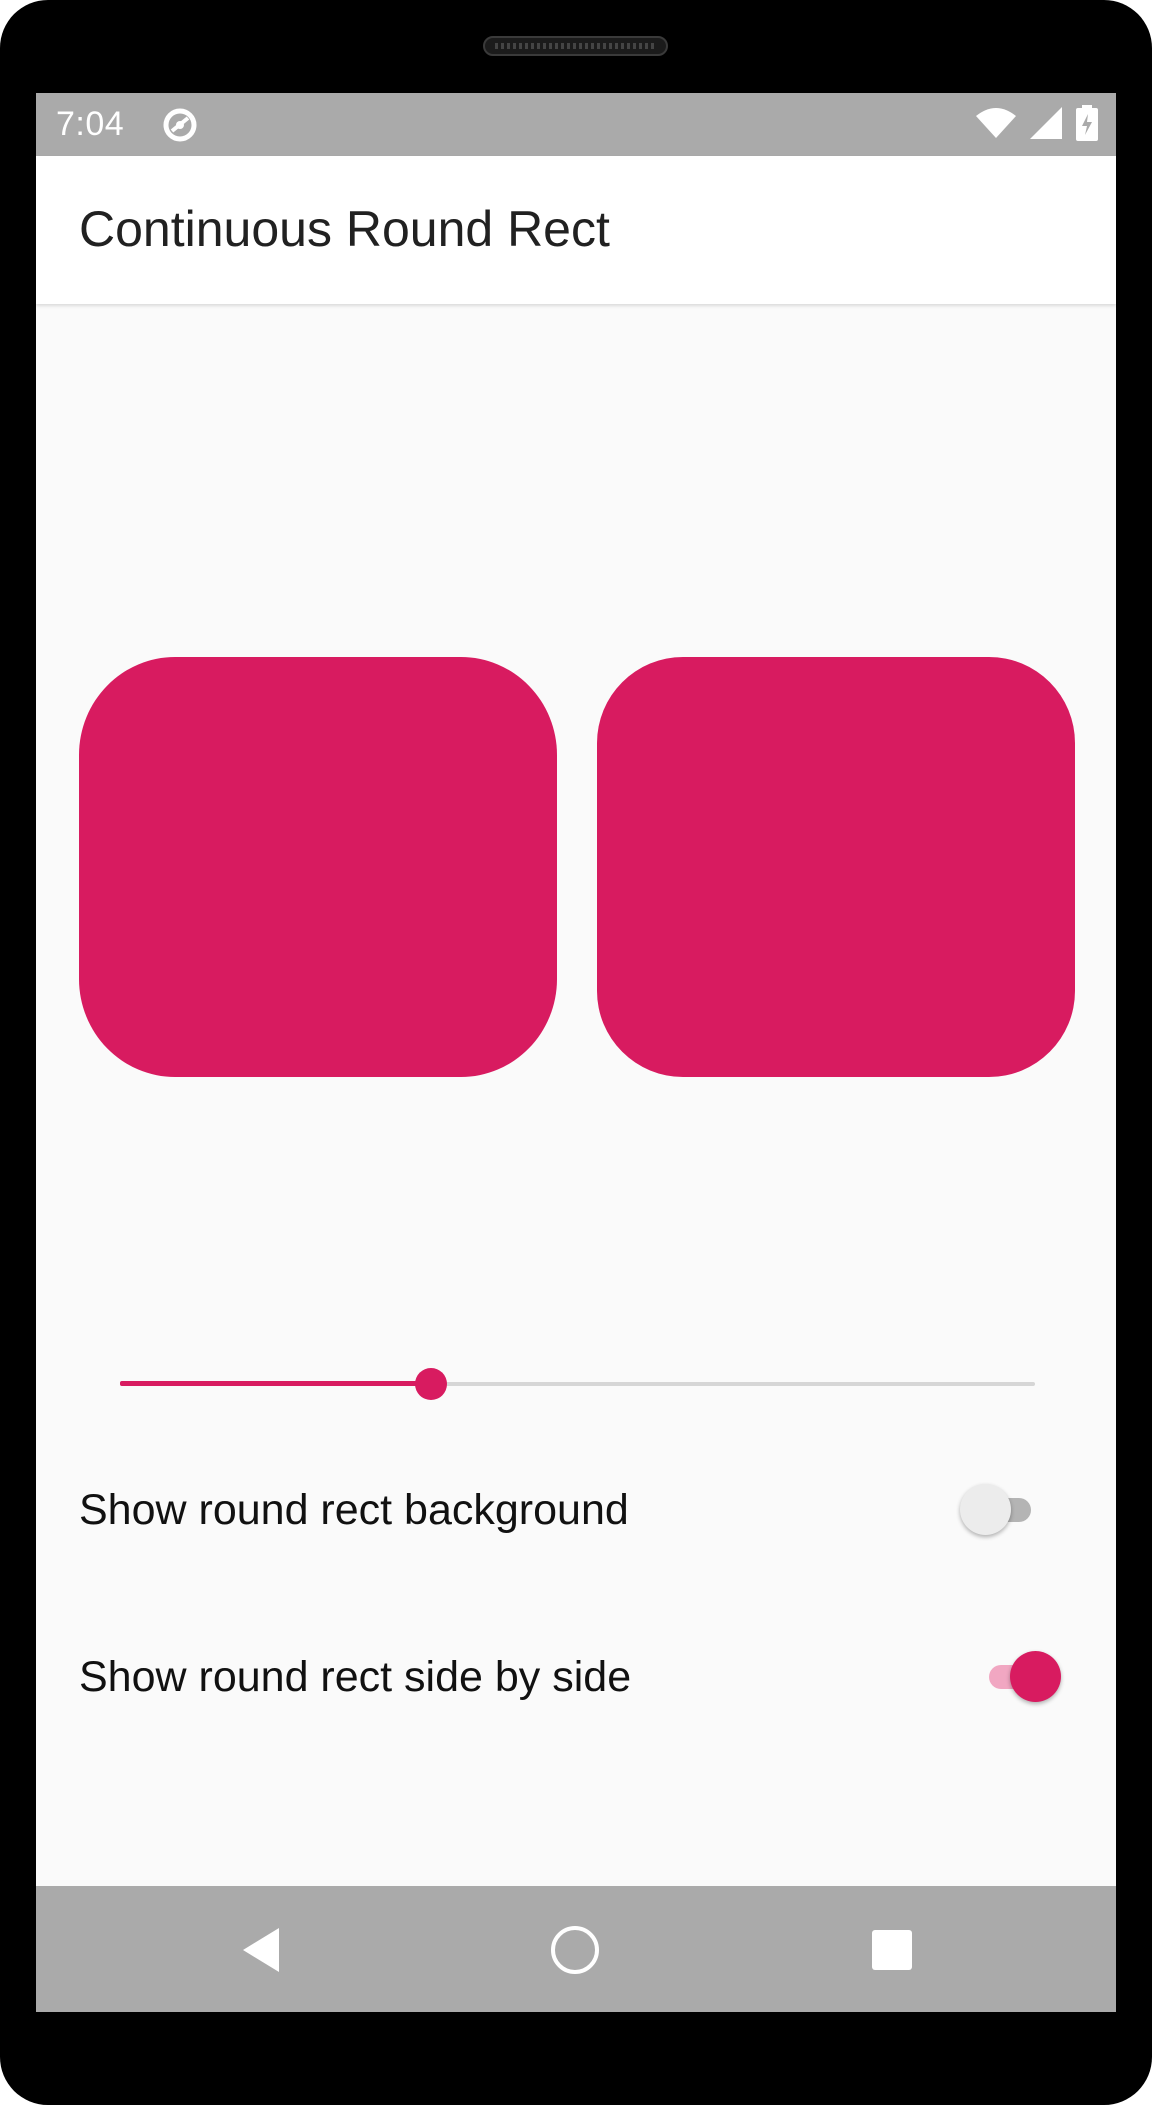  I want to click on side-by-side-switch, so click(1025, 1676).